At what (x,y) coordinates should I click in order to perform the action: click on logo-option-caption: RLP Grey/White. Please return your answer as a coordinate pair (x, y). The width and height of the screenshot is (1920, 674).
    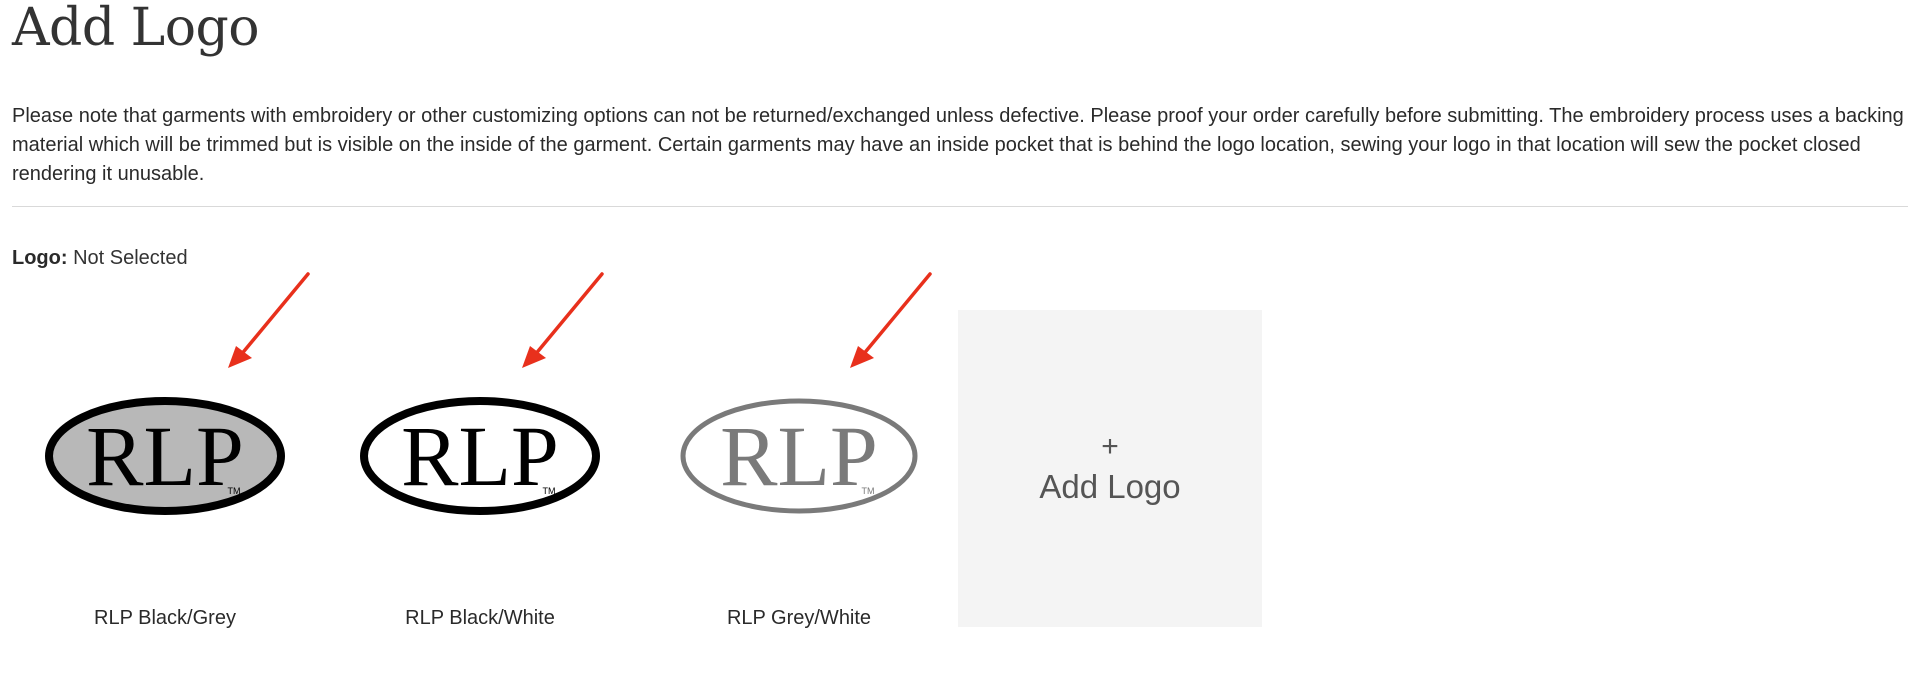
    Looking at the image, I should click on (799, 618).